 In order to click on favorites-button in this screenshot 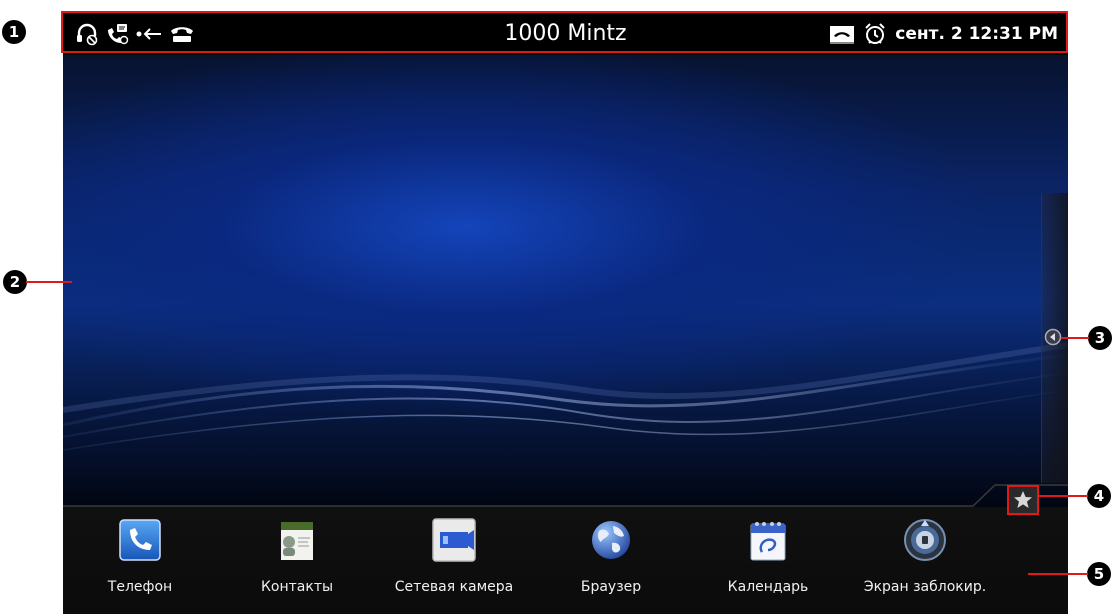, I will do `click(1023, 500)`.